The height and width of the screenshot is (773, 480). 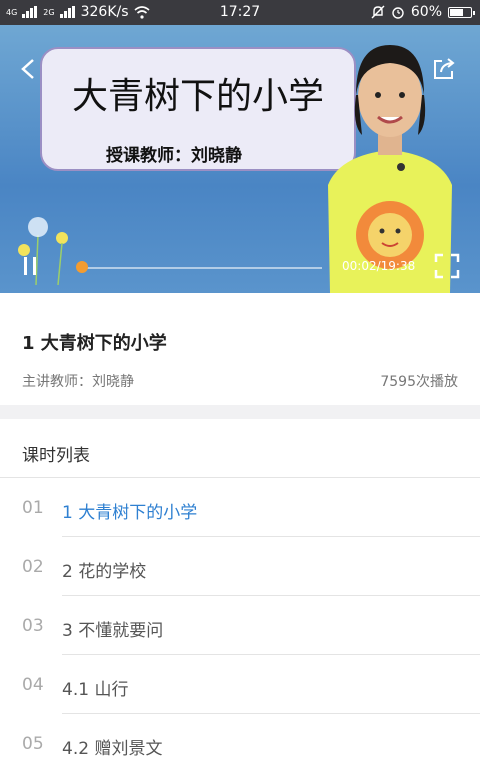 I want to click on lesson-row: 04 4.1 山行, so click(x=240, y=684).